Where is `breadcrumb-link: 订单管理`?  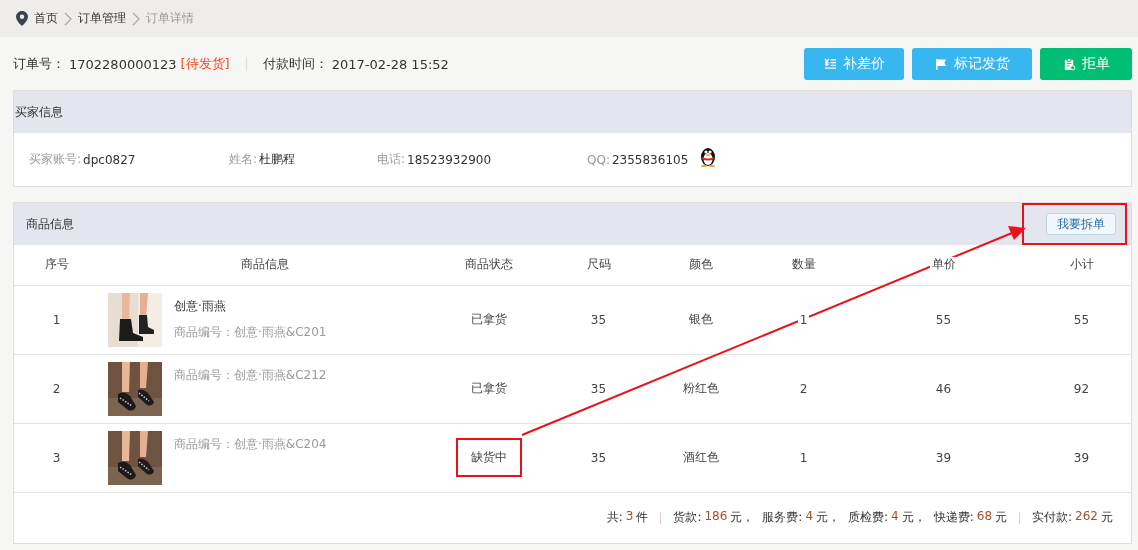
breadcrumb-link: 订单管理 is located at coordinates (102, 18).